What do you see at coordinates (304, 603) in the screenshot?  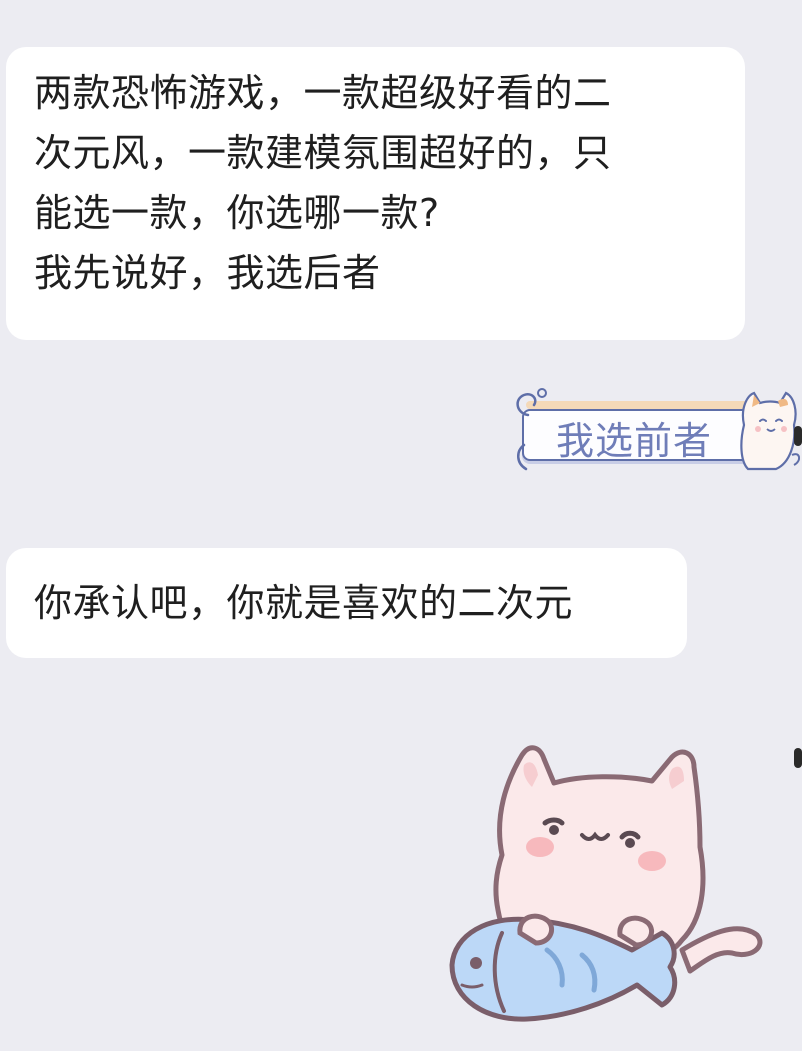 I see `message-text: 你承认吧，你就是喜欢的二次元` at bounding box center [304, 603].